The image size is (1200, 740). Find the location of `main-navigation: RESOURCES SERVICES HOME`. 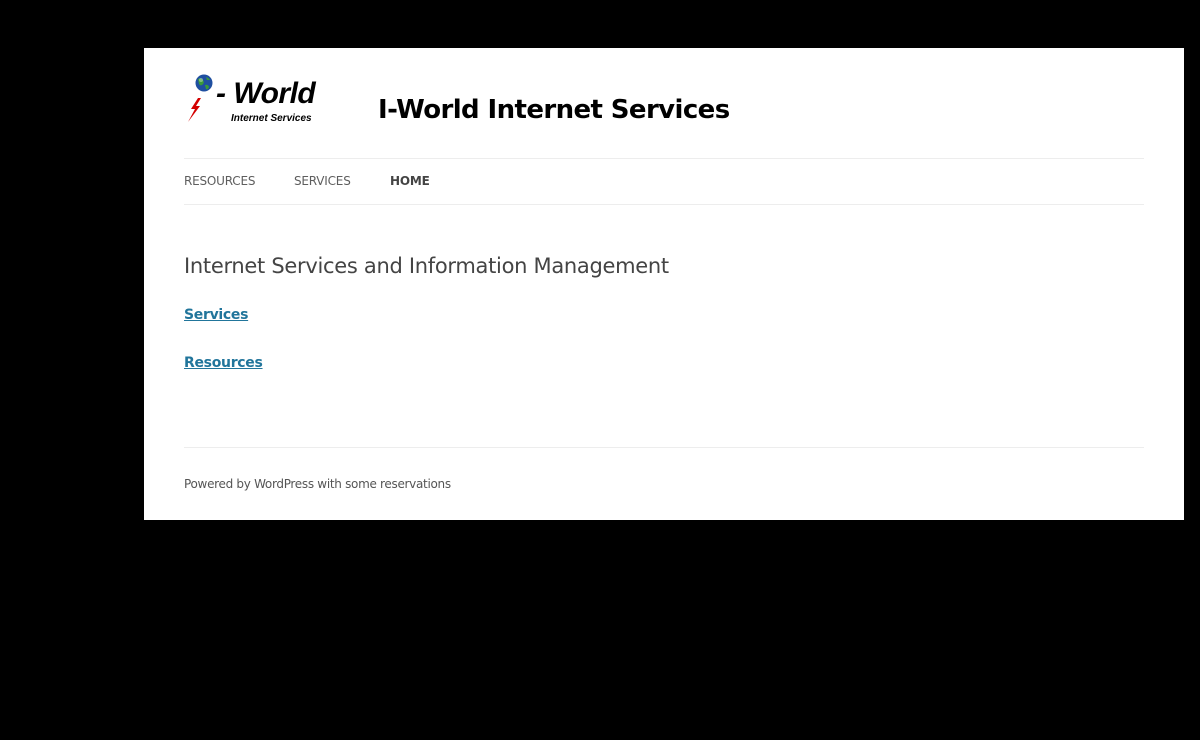

main-navigation: RESOURCES SERVICES HOME is located at coordinates (664, 181).